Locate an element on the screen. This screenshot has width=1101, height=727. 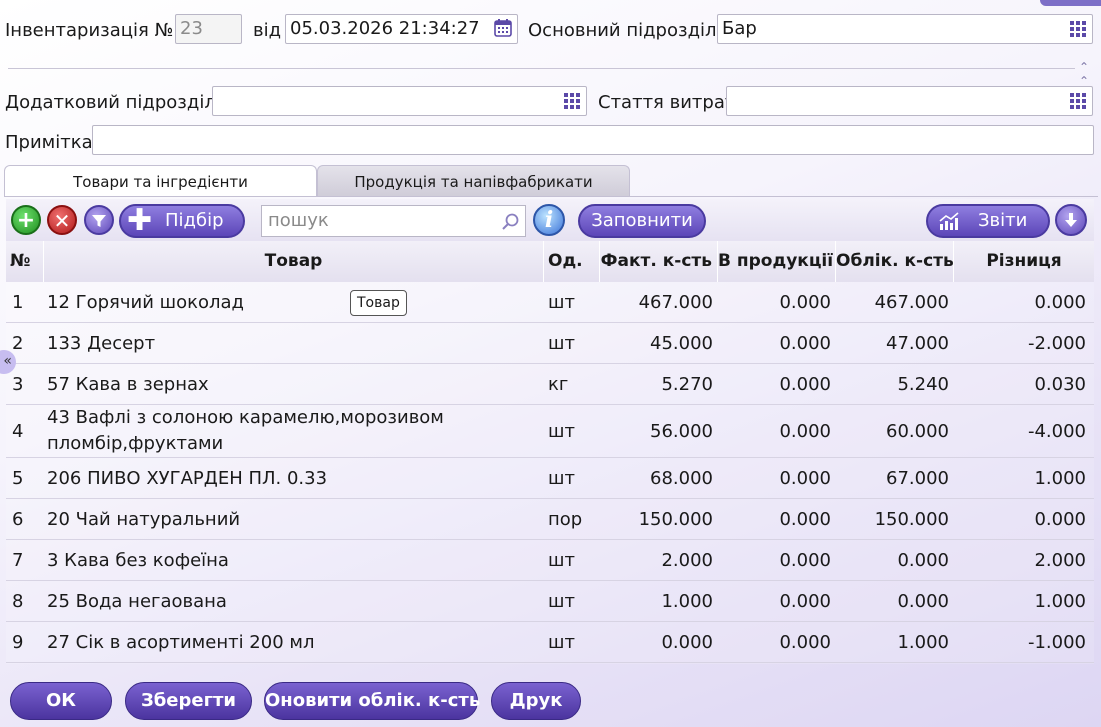
reports-label: Звіти is located at coordinates (1003, 220).